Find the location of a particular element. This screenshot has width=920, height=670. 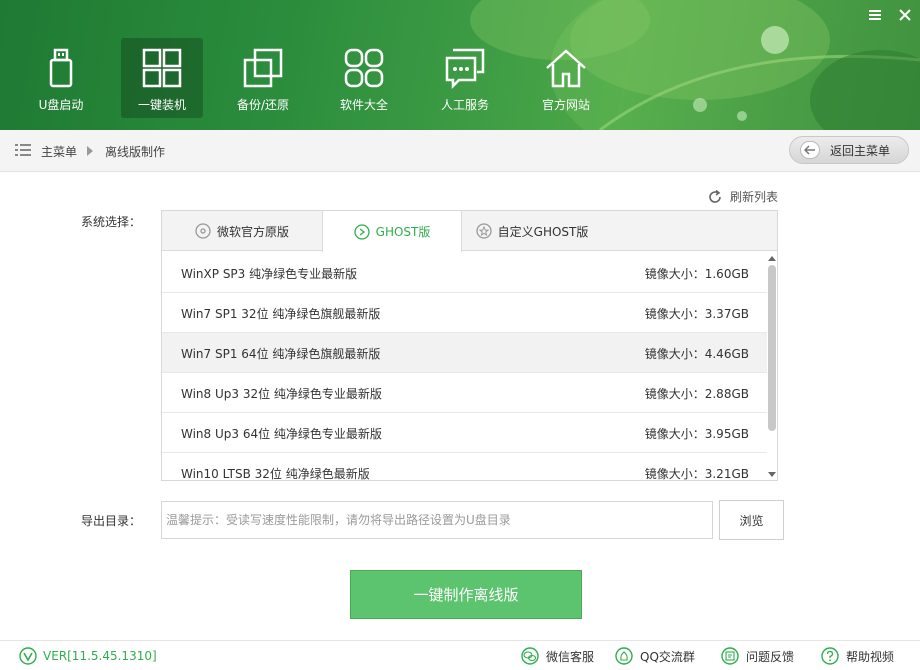

tab-microsoft-original: 微软官方原版 is located at coordinates (242, 231).